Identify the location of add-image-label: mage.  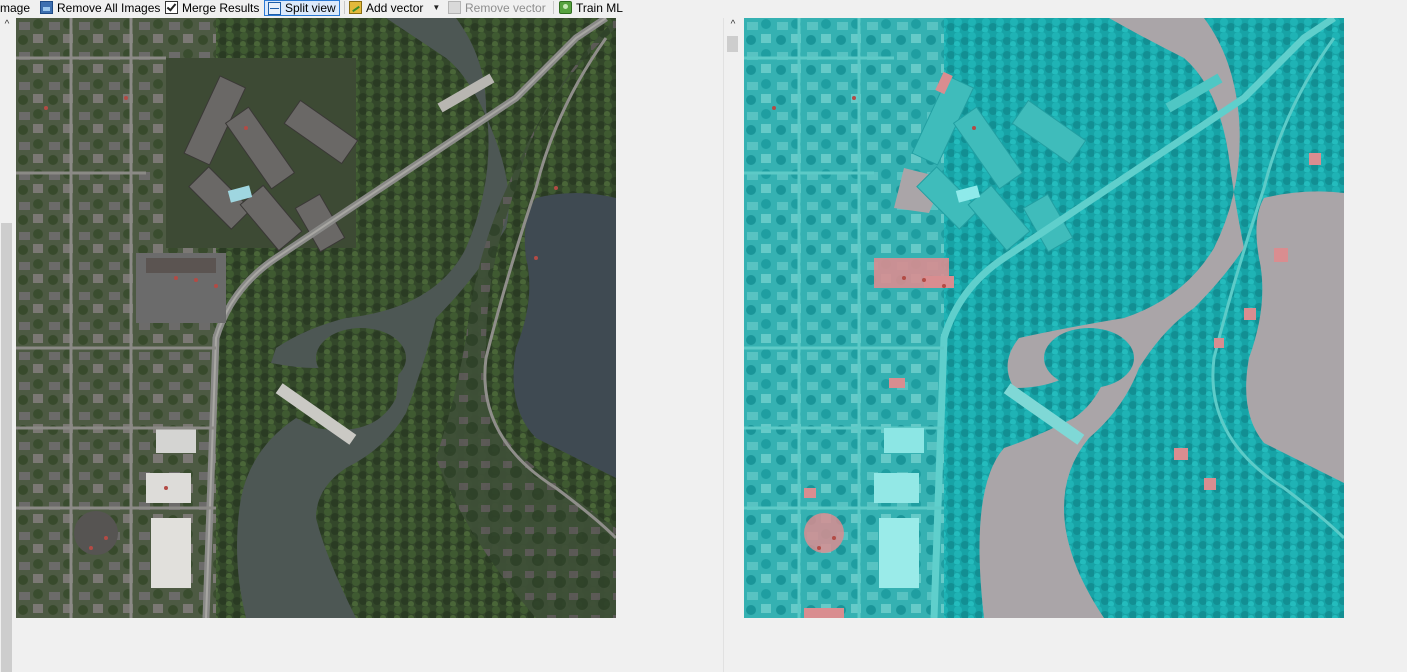
(15, 7).